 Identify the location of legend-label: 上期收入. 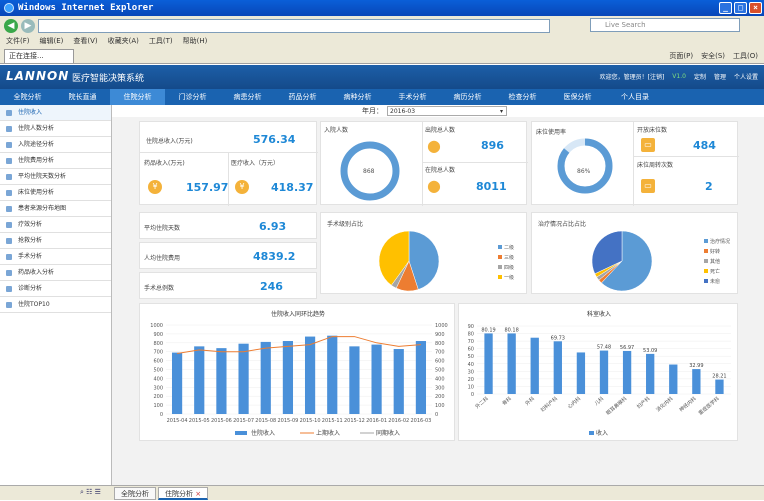
(328, 433).